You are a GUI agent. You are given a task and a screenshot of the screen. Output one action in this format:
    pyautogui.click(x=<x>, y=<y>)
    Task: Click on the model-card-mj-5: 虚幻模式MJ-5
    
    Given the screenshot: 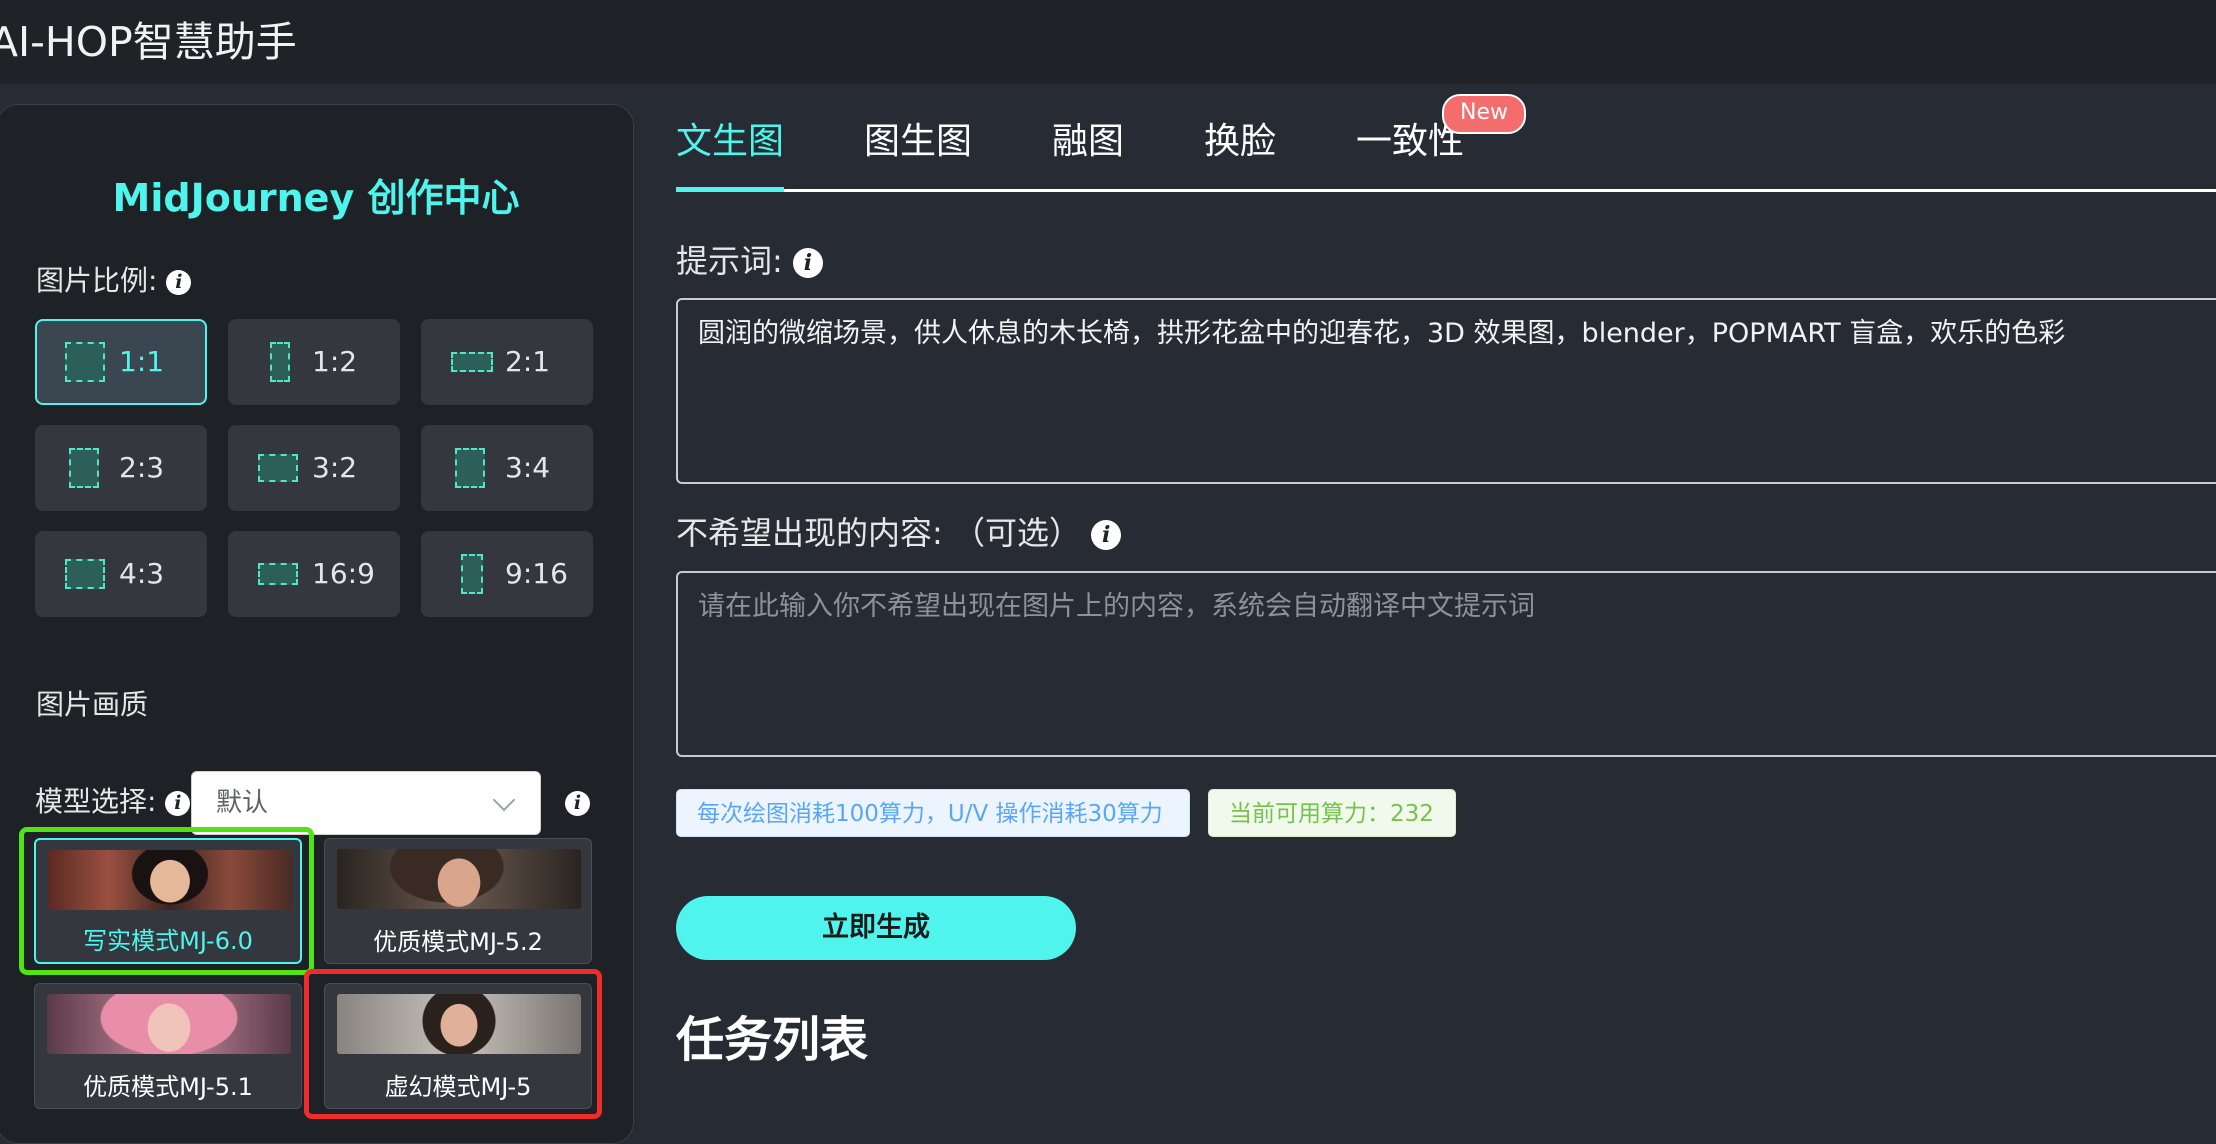 What is the action you would take?
    pyautogui.click(x=458, y=1046)
    